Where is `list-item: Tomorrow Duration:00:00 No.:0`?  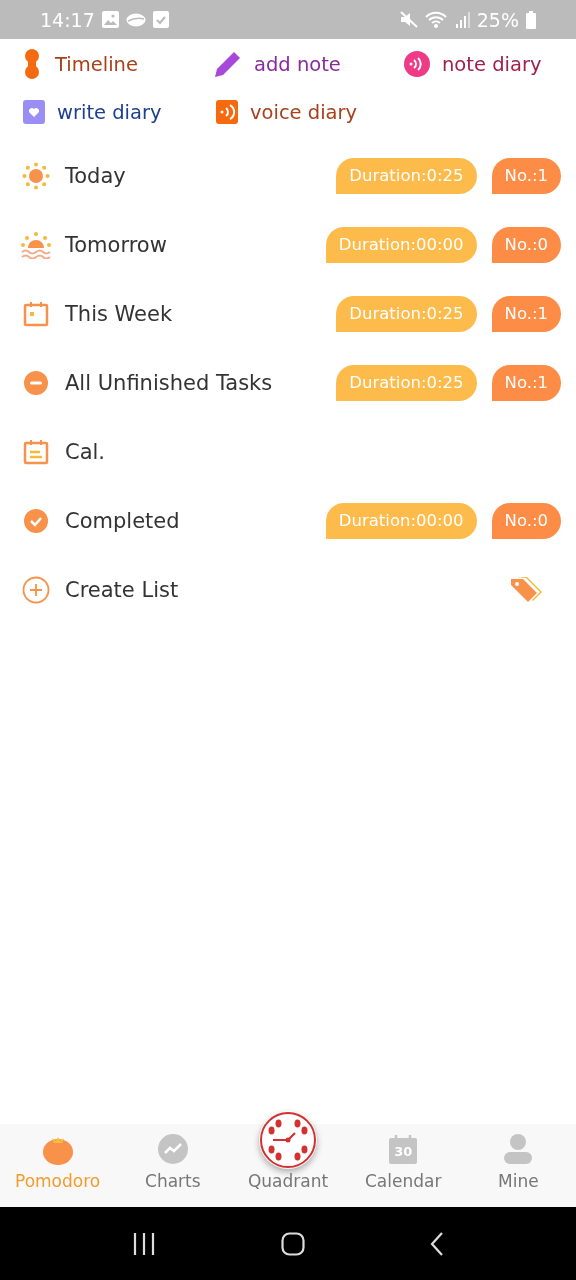 list-item: Tomorrow Duration:00:00 No.:0 is located at coordinates (288, 244).